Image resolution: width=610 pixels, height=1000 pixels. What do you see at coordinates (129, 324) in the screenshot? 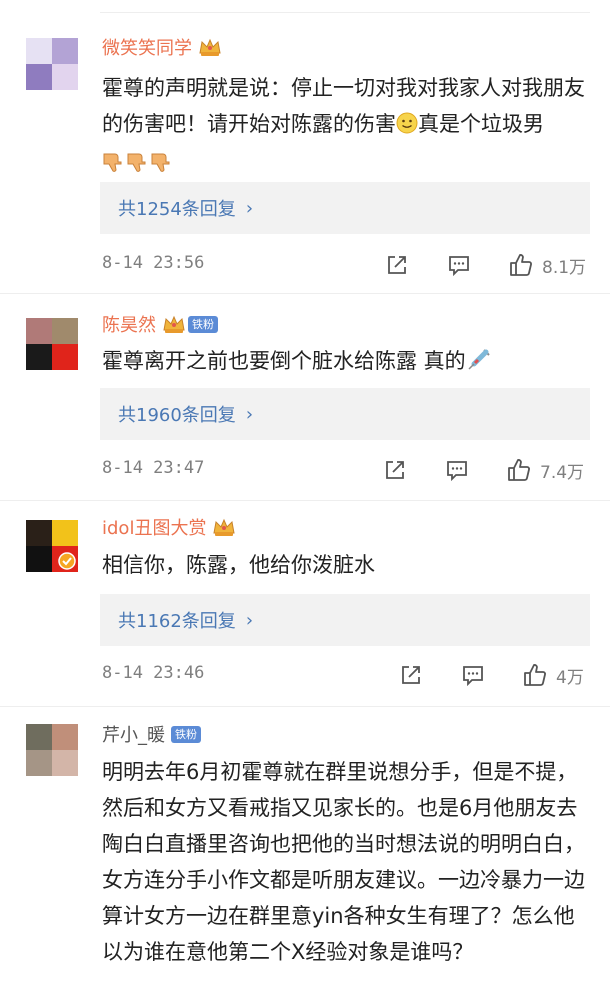
I see `username: 陈昊然` at bounding box center [129, 324].